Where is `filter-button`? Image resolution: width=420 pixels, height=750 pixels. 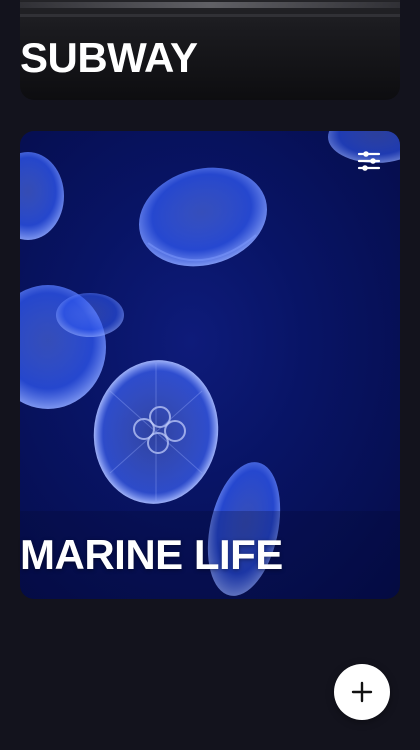
filter-button is located at coordinates (369, 161).